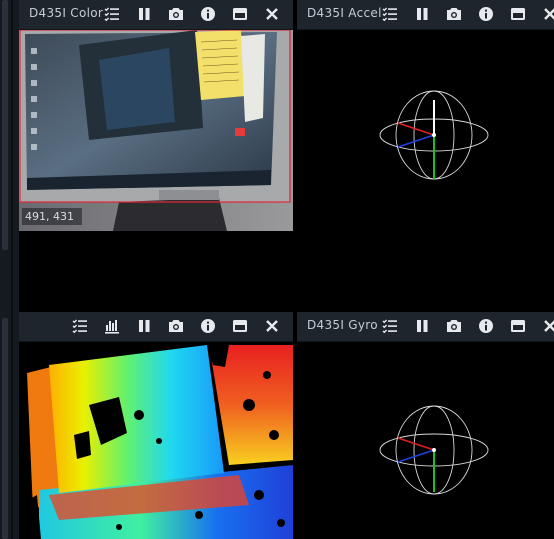 This screenshot has height=539, width=554. Describe the element at coordinates (5, 125) in the screenshot. I see `scrollbar-thumb-upper` at that location.